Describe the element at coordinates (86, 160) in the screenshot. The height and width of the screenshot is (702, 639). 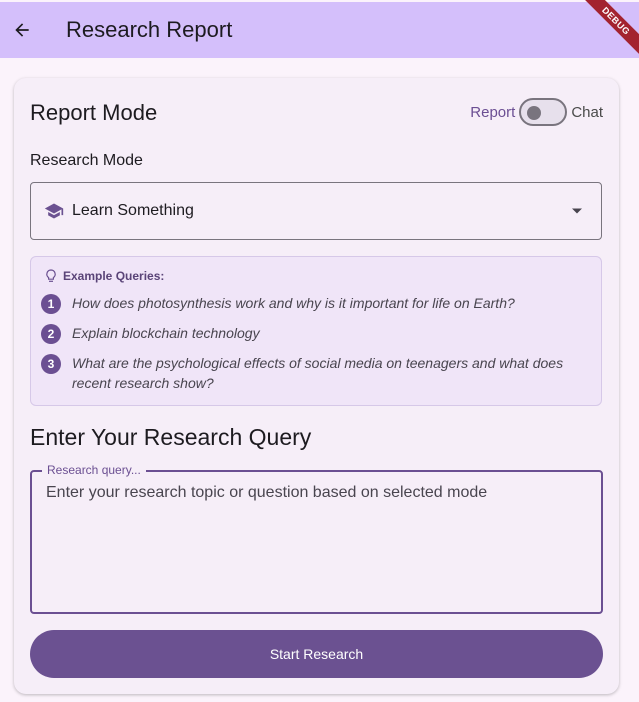
I see `research-mode-label: Research Mode` at that location.